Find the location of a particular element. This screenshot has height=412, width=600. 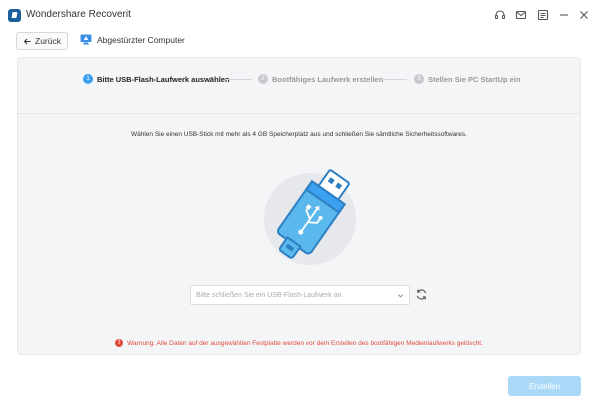

step-2: 2 Bootfähiges Laufwerk erstellen is located at coordinates (320, 79).